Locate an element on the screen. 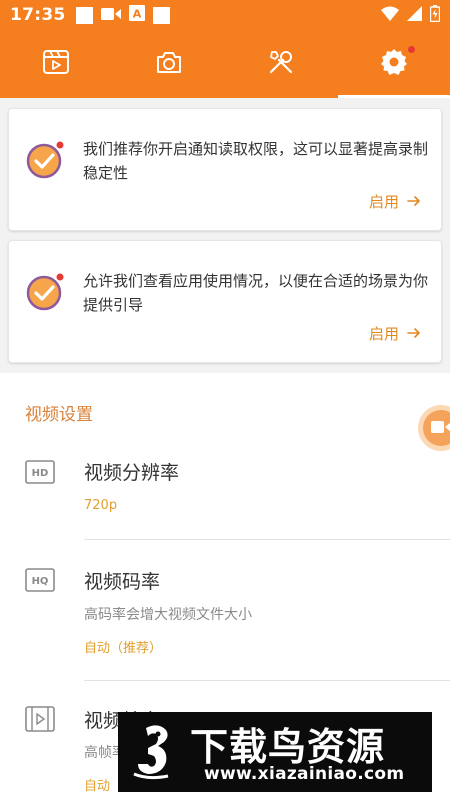 This screenshot has height=800, width=450. watermark-banner: 下载鸟资源 www.xiazainiao.com is located at coordinates (275, 752).